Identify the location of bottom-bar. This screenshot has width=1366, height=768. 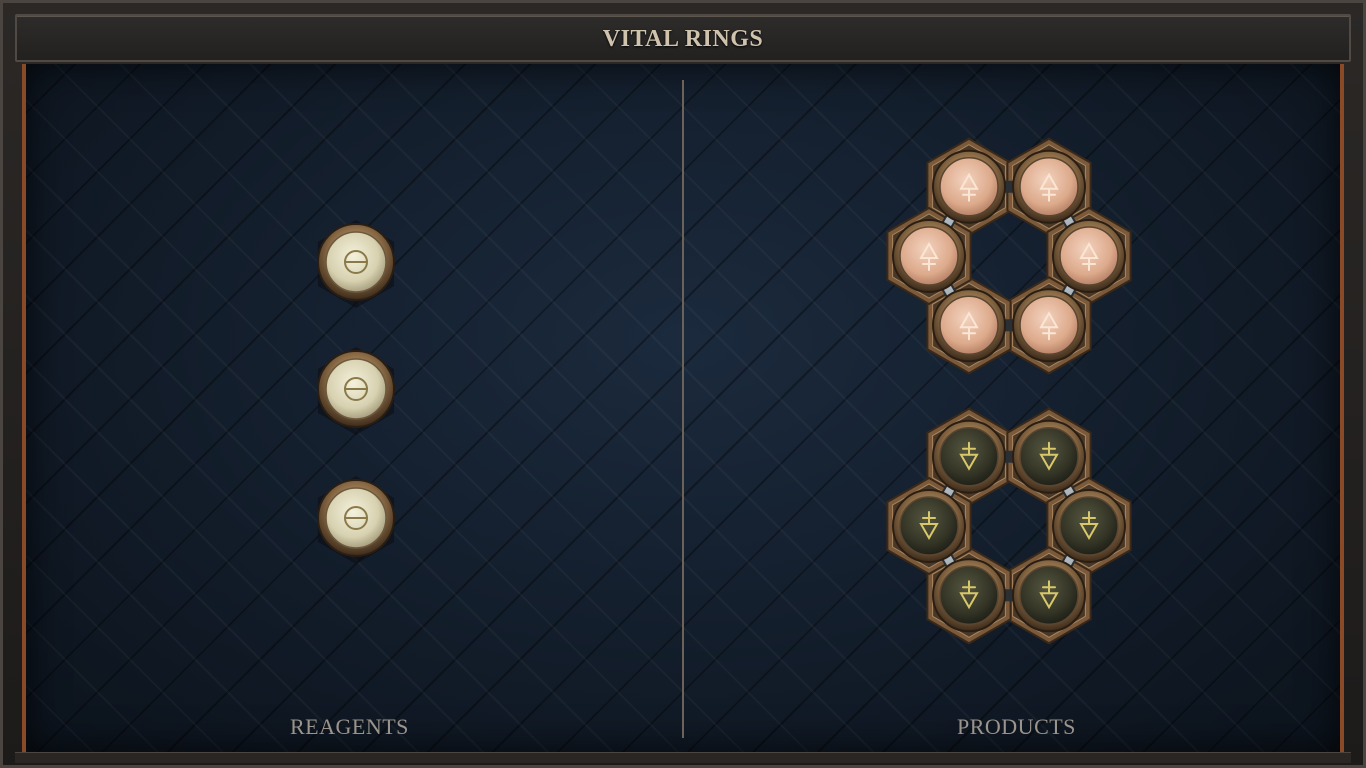
(683, 757).